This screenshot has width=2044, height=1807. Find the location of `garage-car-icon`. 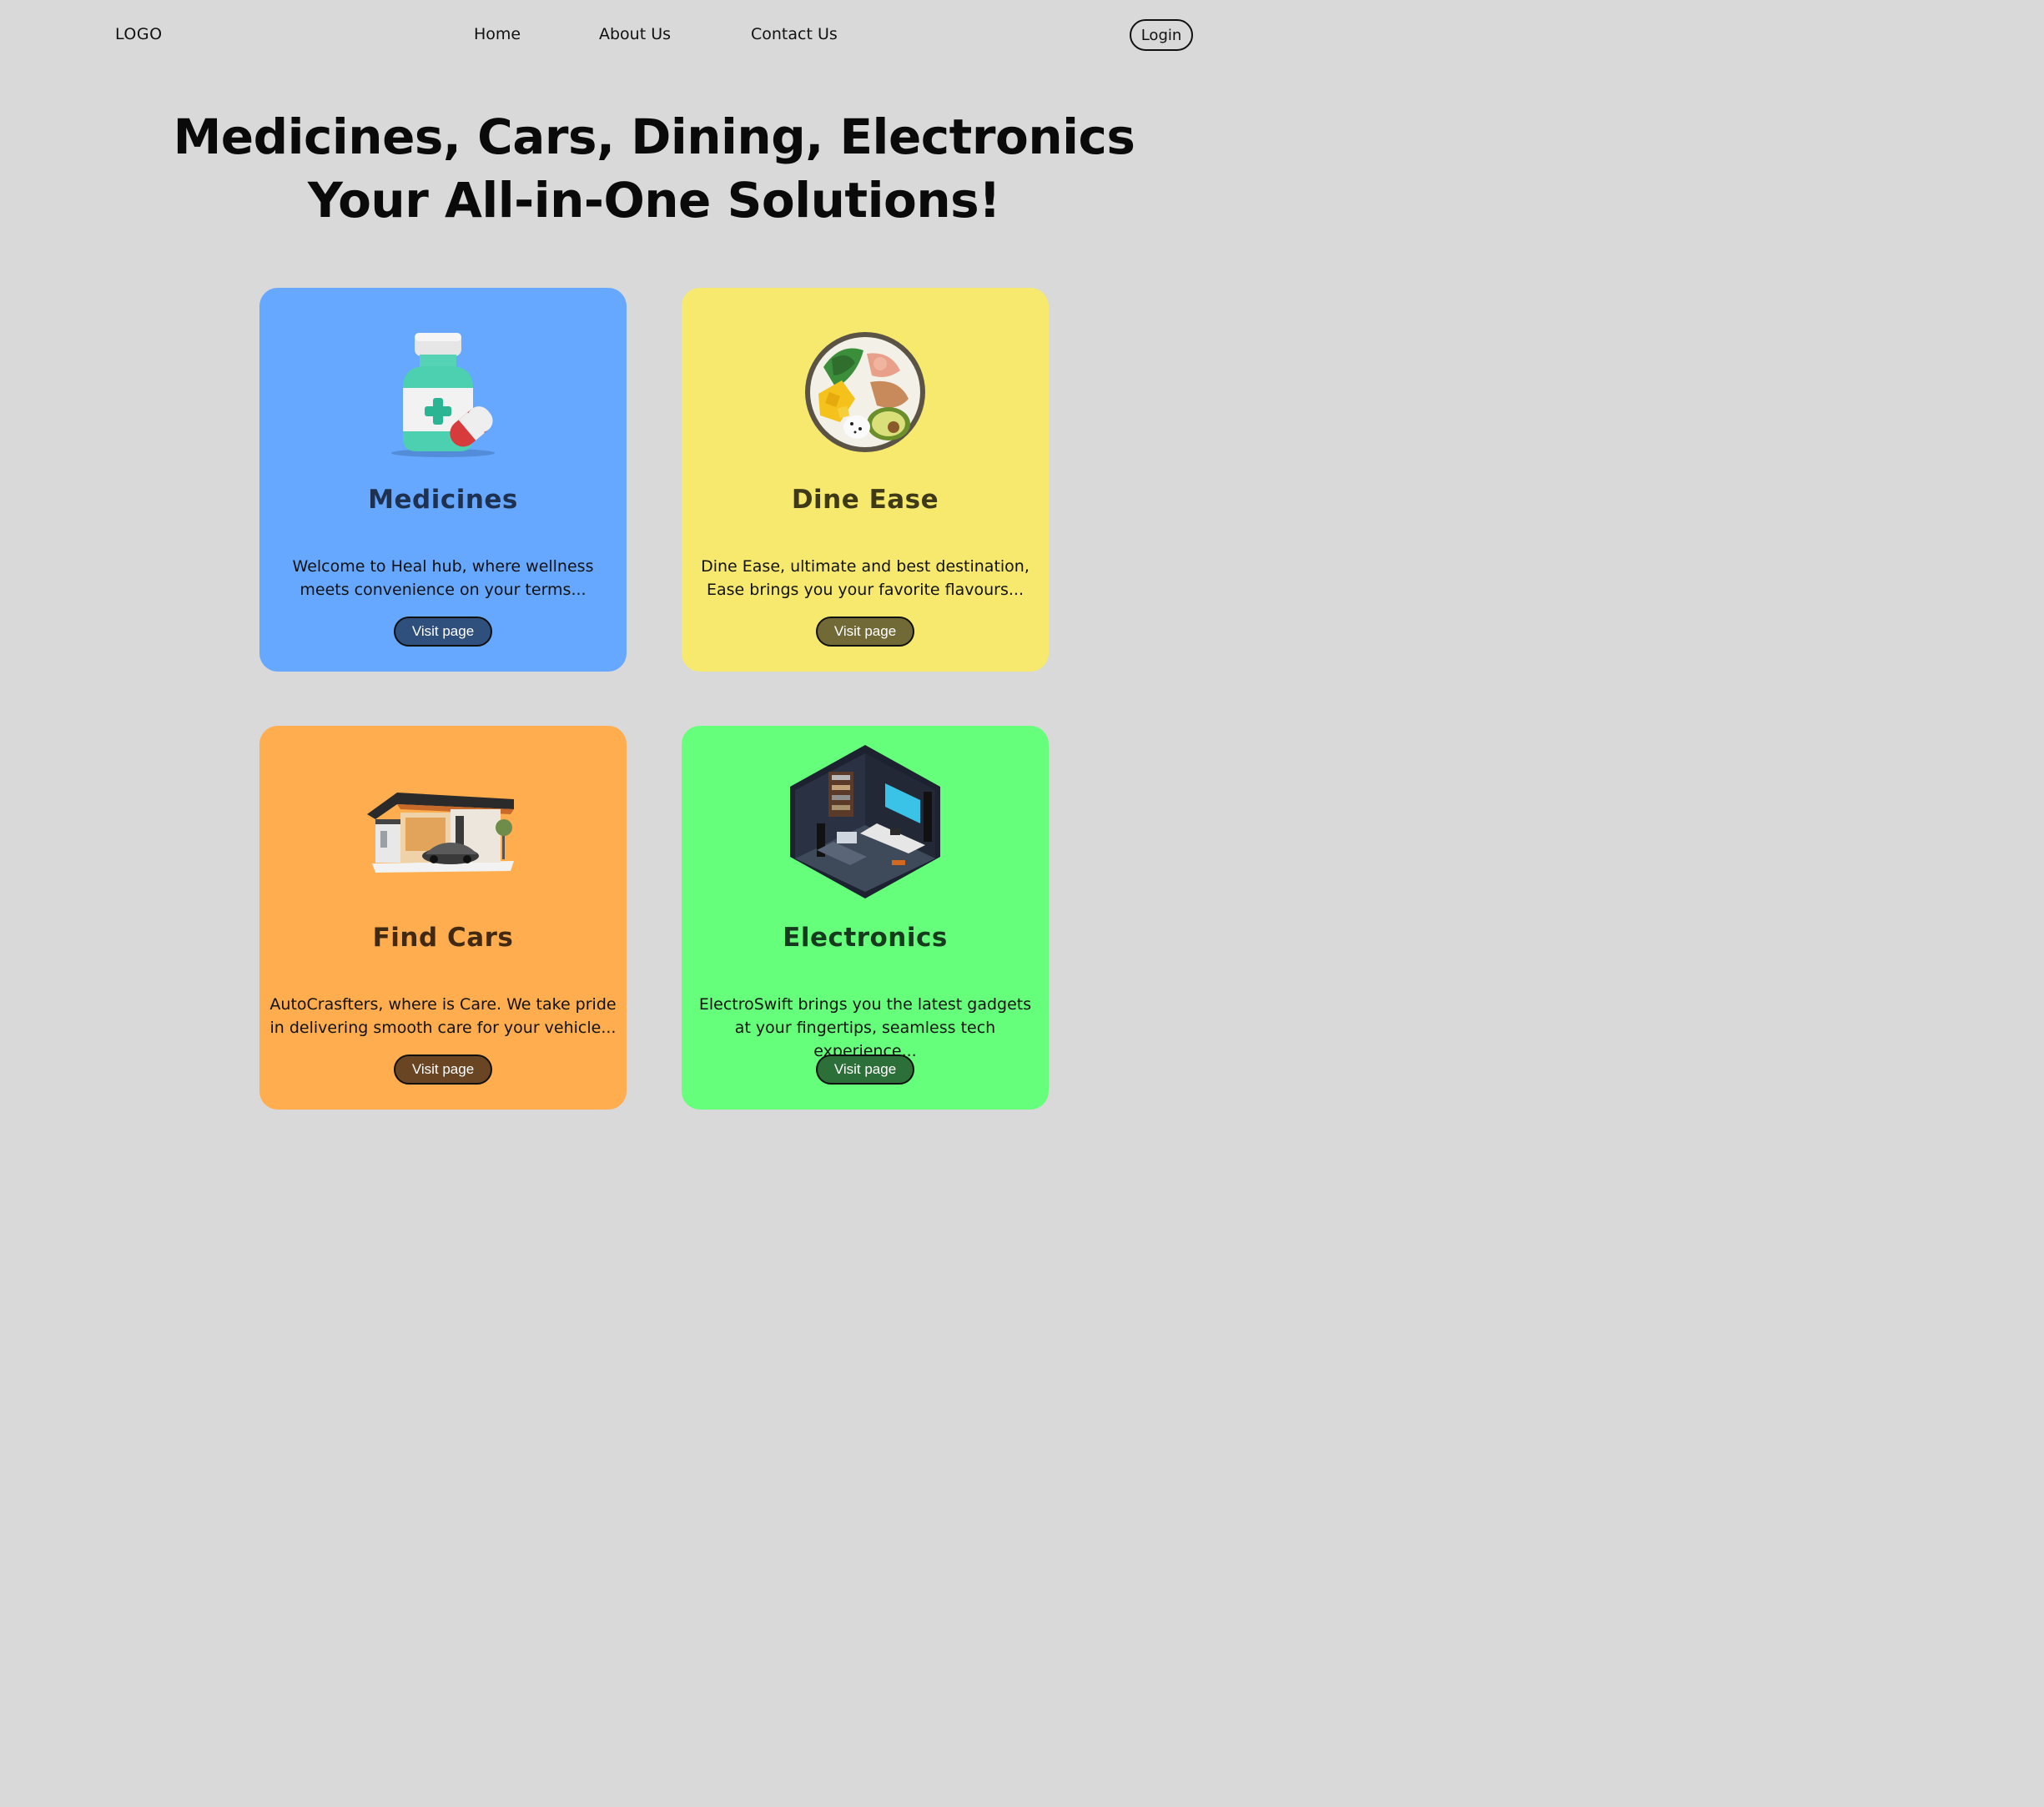

garage-car-icon is located at coordinates (440, 833).